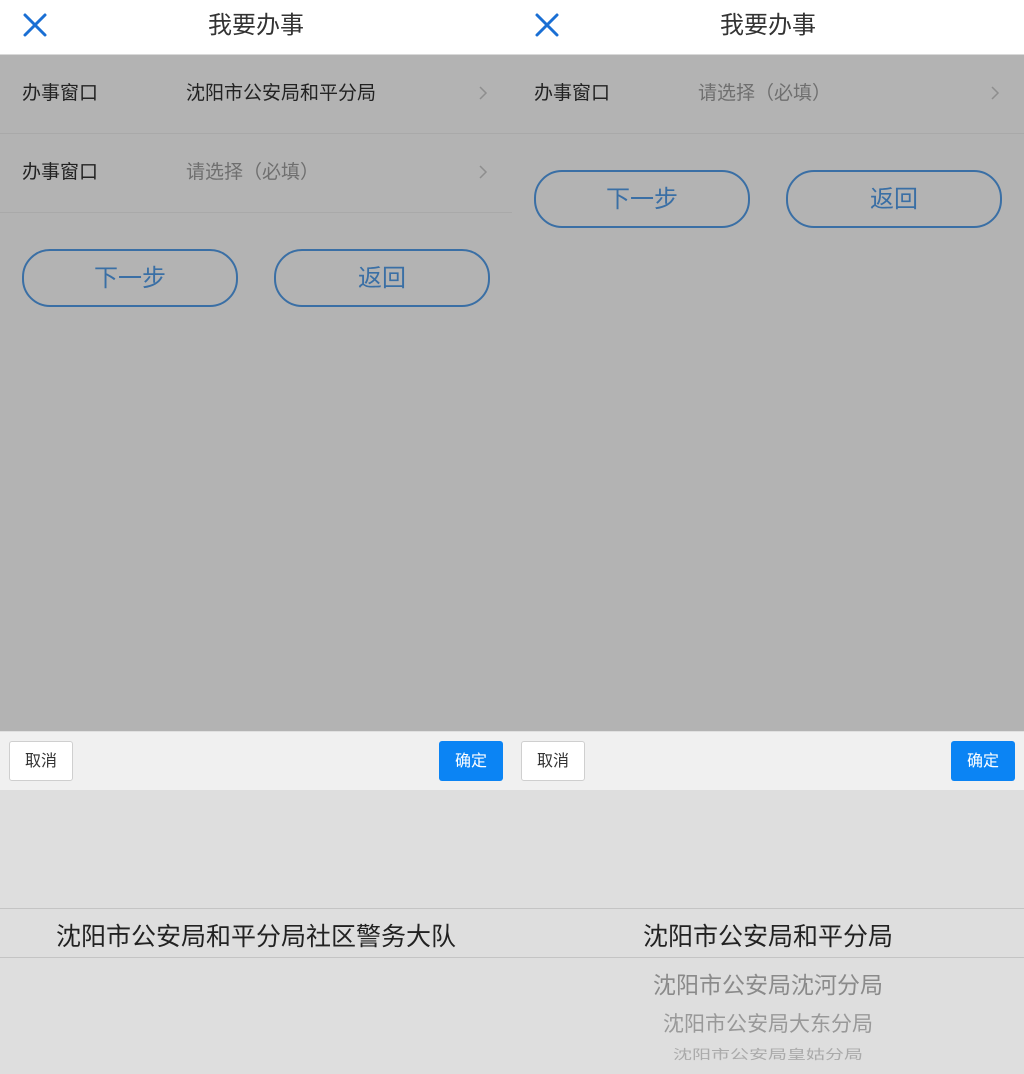 This screenshot has width=1024, height=1074. Describe the element at coordinates (768, 935) in the screenshot. I see `picker-option-selected: 沈阳市公安局和平分局` at that location.